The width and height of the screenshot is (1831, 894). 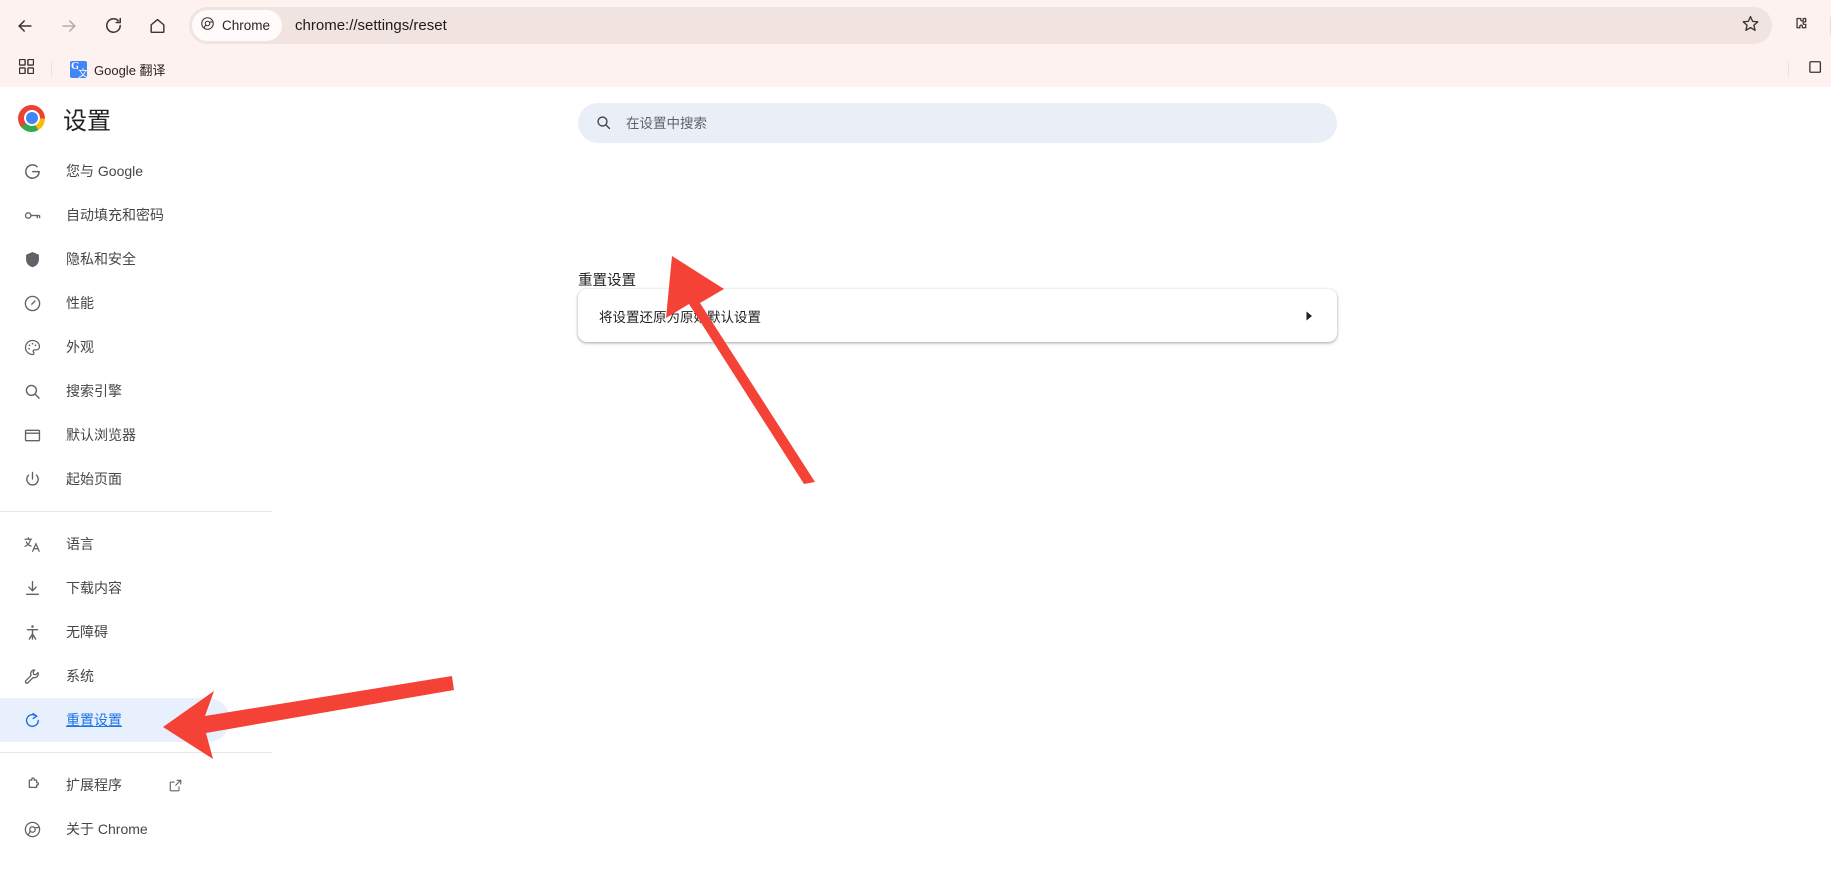 I want to click on bookmarks-bar: Google 翻译, so click(x=915, y=69).